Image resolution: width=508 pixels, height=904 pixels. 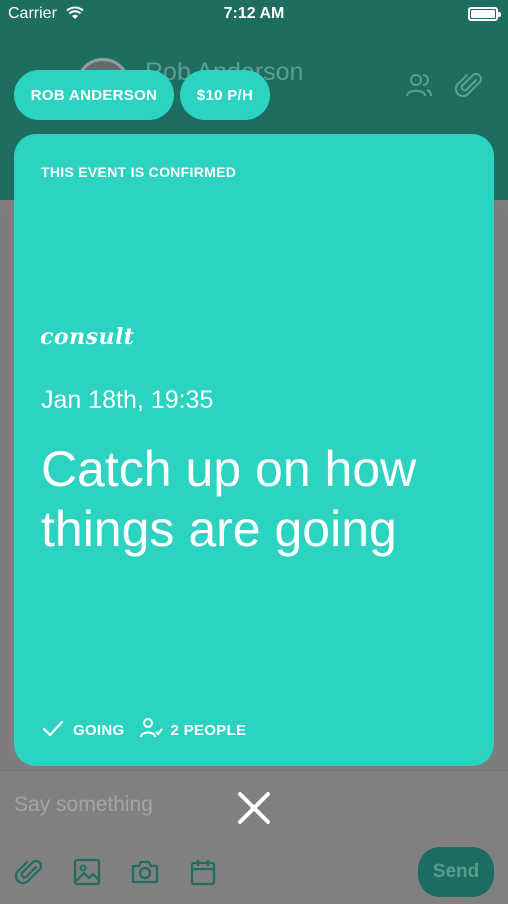 I want to click on calendar-icon, so click(x=203, y=872).